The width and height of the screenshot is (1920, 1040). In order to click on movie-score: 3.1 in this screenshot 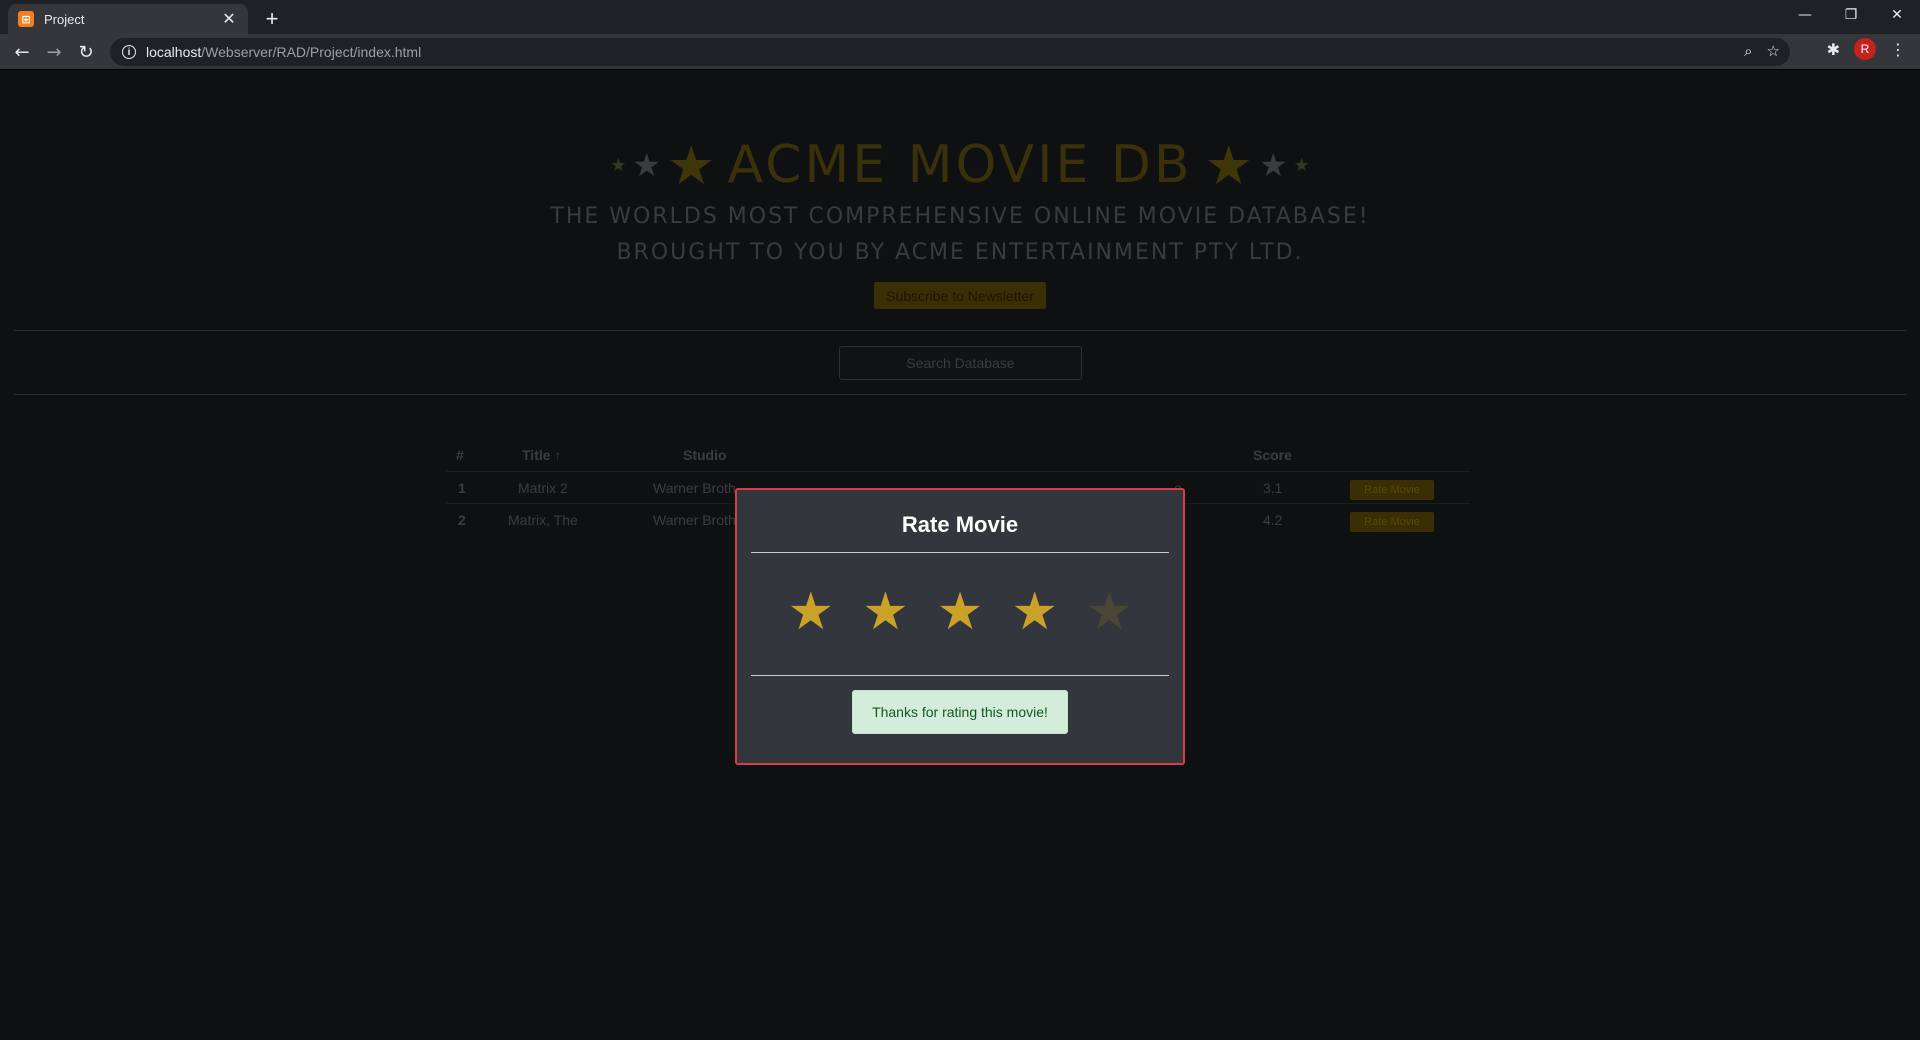, I will do `click(1273, 488)`.